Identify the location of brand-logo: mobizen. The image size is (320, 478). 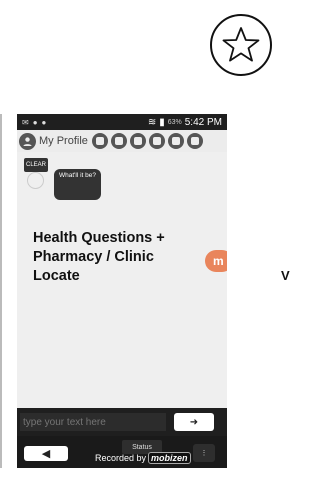
(169, 458).